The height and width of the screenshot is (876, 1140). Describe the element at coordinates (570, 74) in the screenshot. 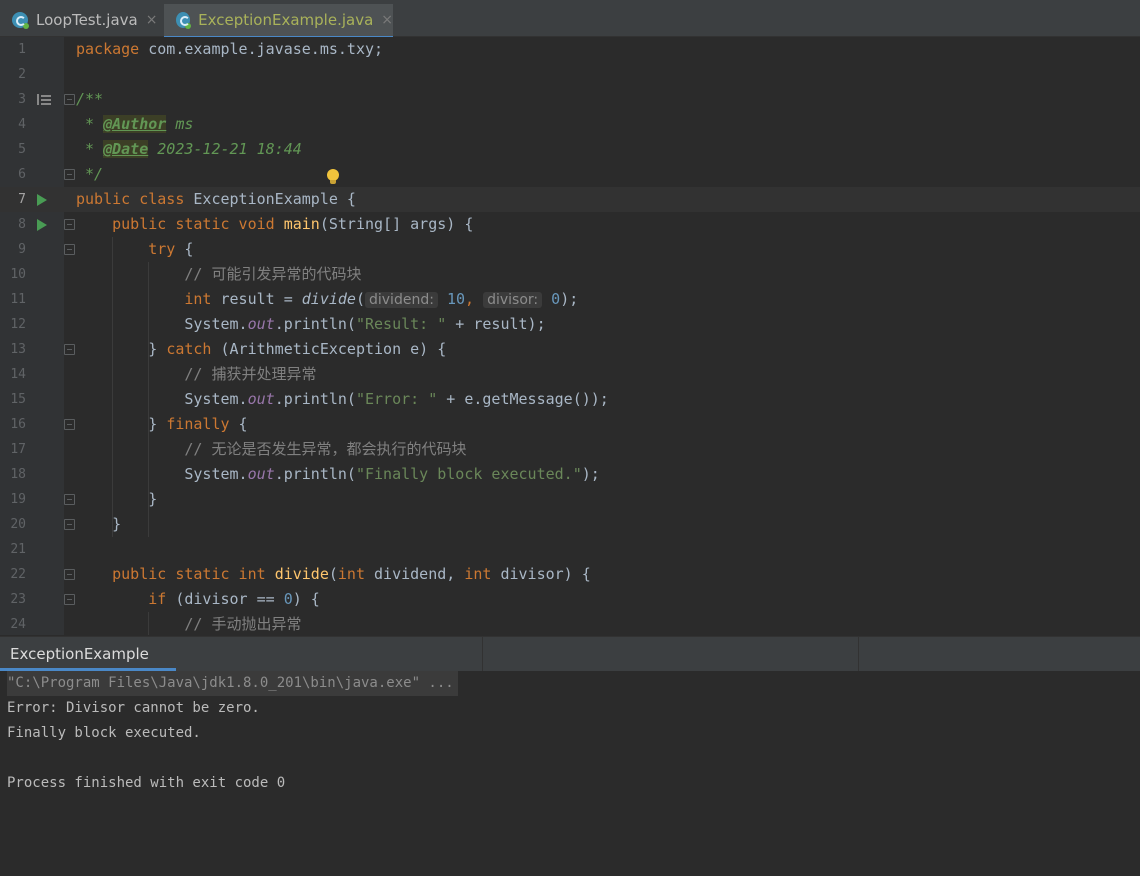

I see `code-line: 2` at that location.